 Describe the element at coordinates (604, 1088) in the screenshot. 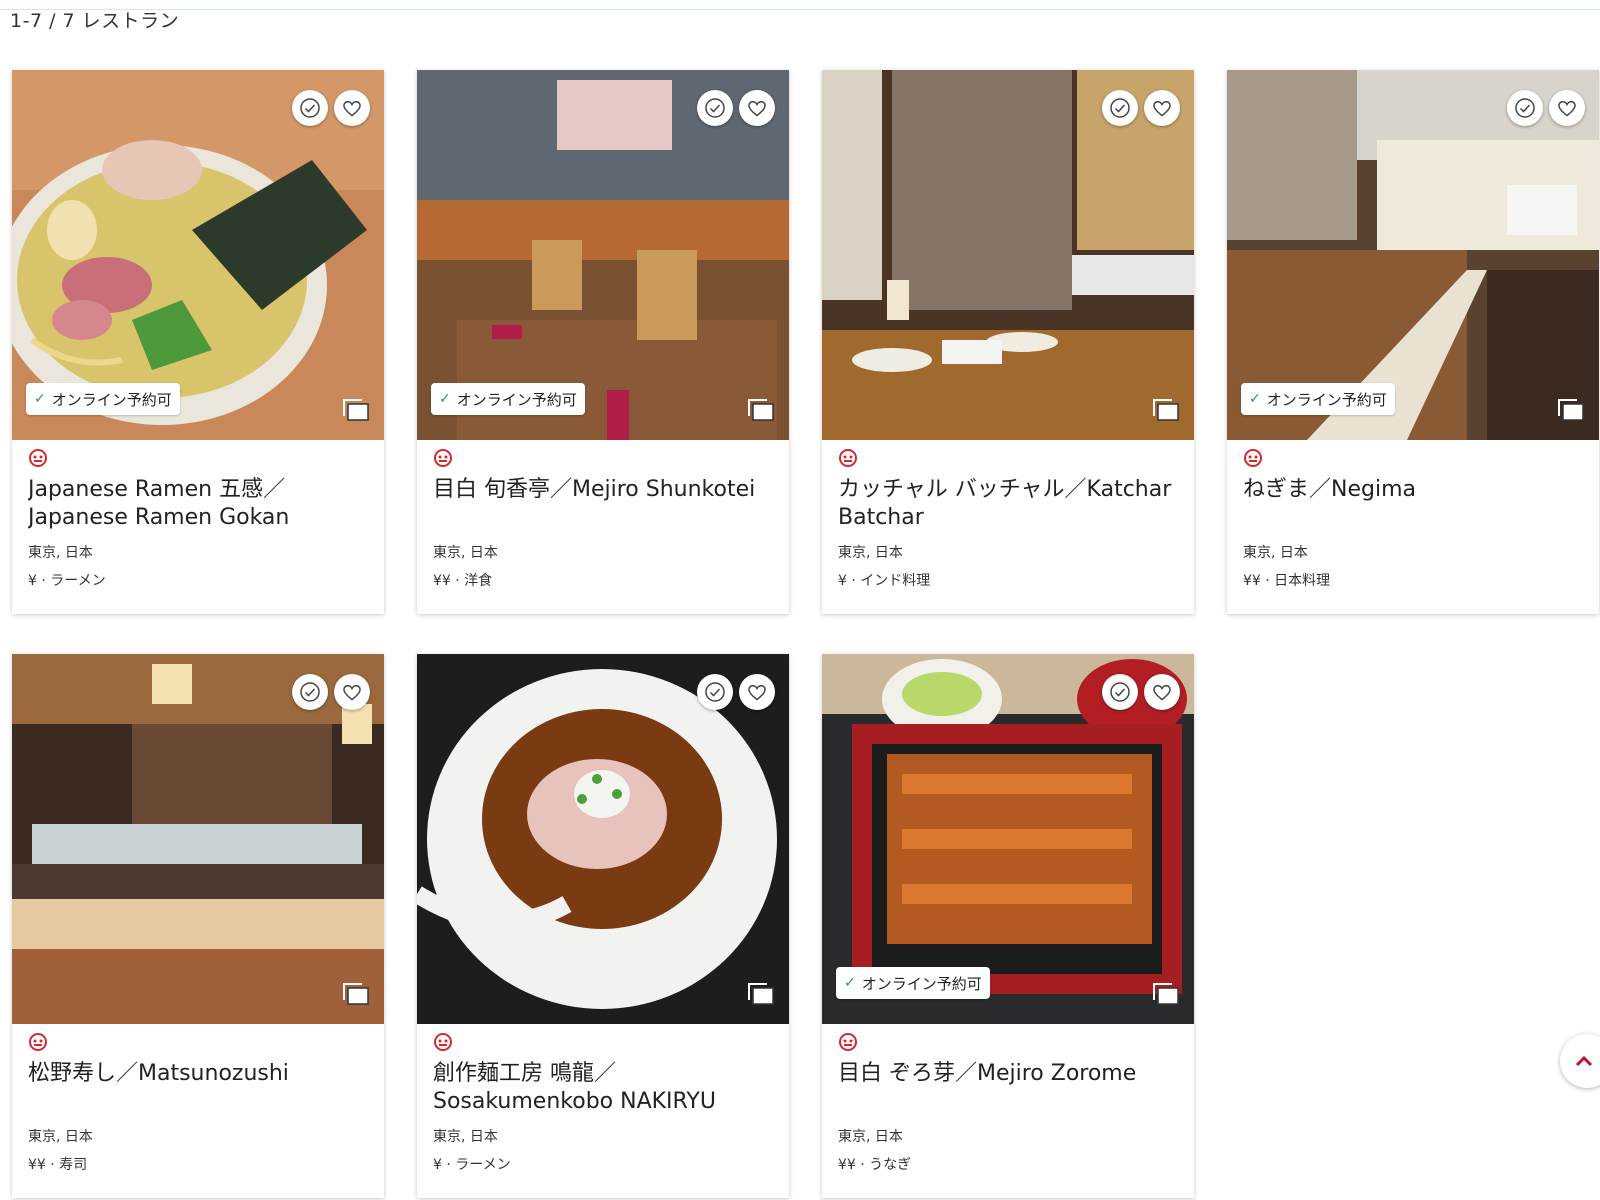

I see `restaurant-name: 創作麺工房 鳴龍／Sosakumenkobo NAKIRYU` at that location.